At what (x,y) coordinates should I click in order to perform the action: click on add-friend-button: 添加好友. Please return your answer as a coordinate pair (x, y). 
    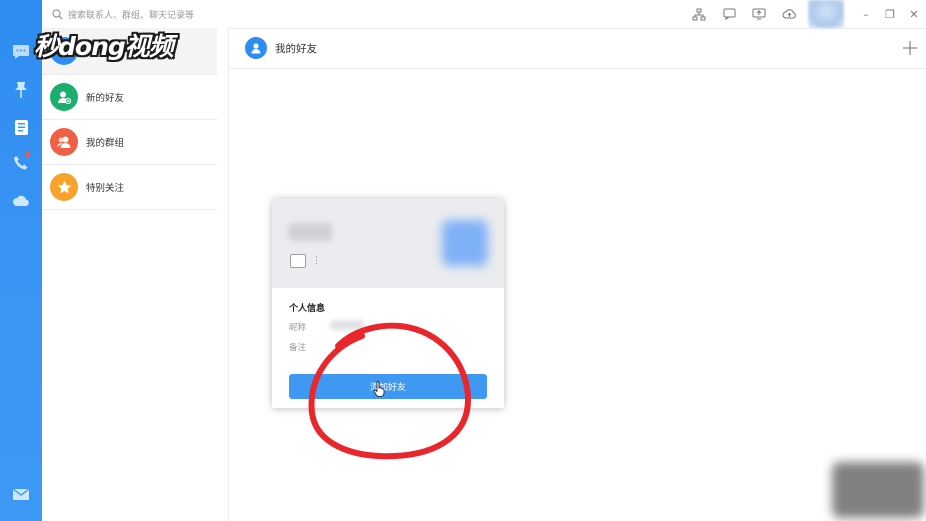
    Looking at the image, I should click on (388, 386).